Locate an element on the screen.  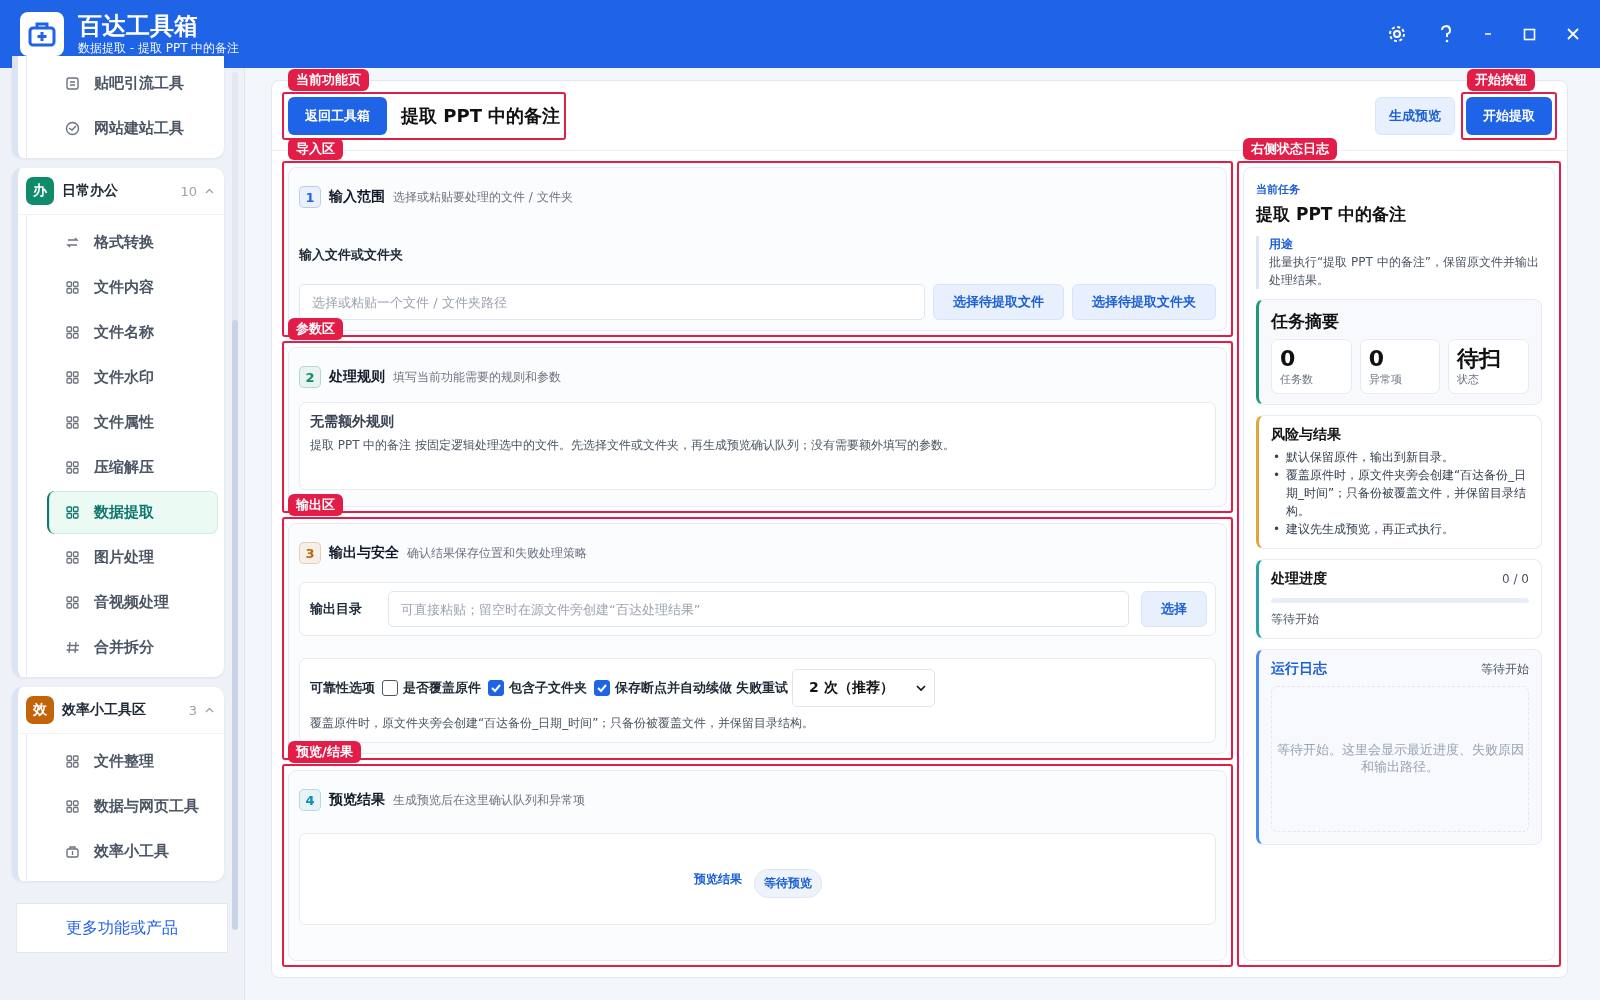
log-status: 等待开始 is located at coordinates (1505, 669).